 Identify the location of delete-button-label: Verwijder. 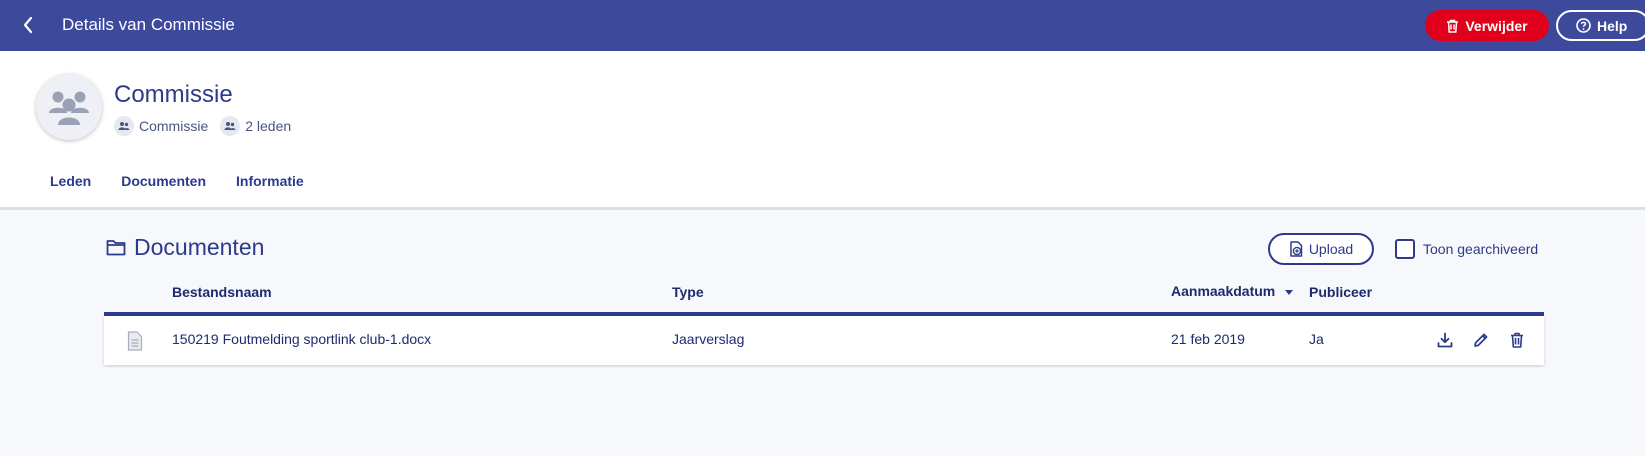
(1496, 25).